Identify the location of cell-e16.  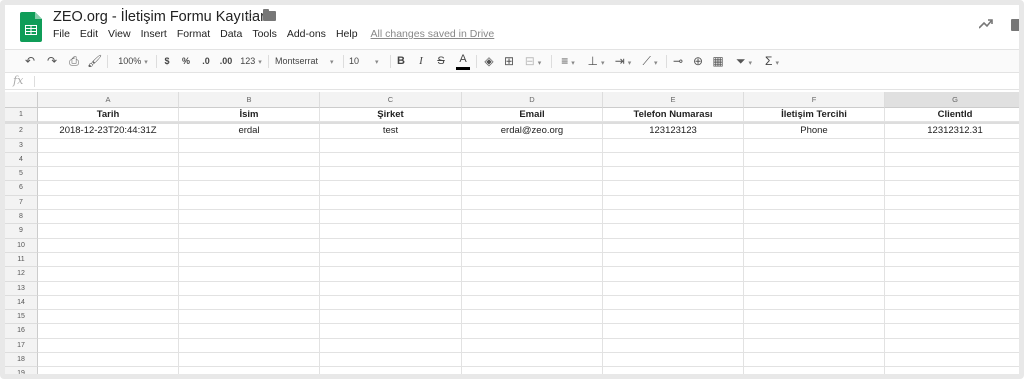
(673, 331).